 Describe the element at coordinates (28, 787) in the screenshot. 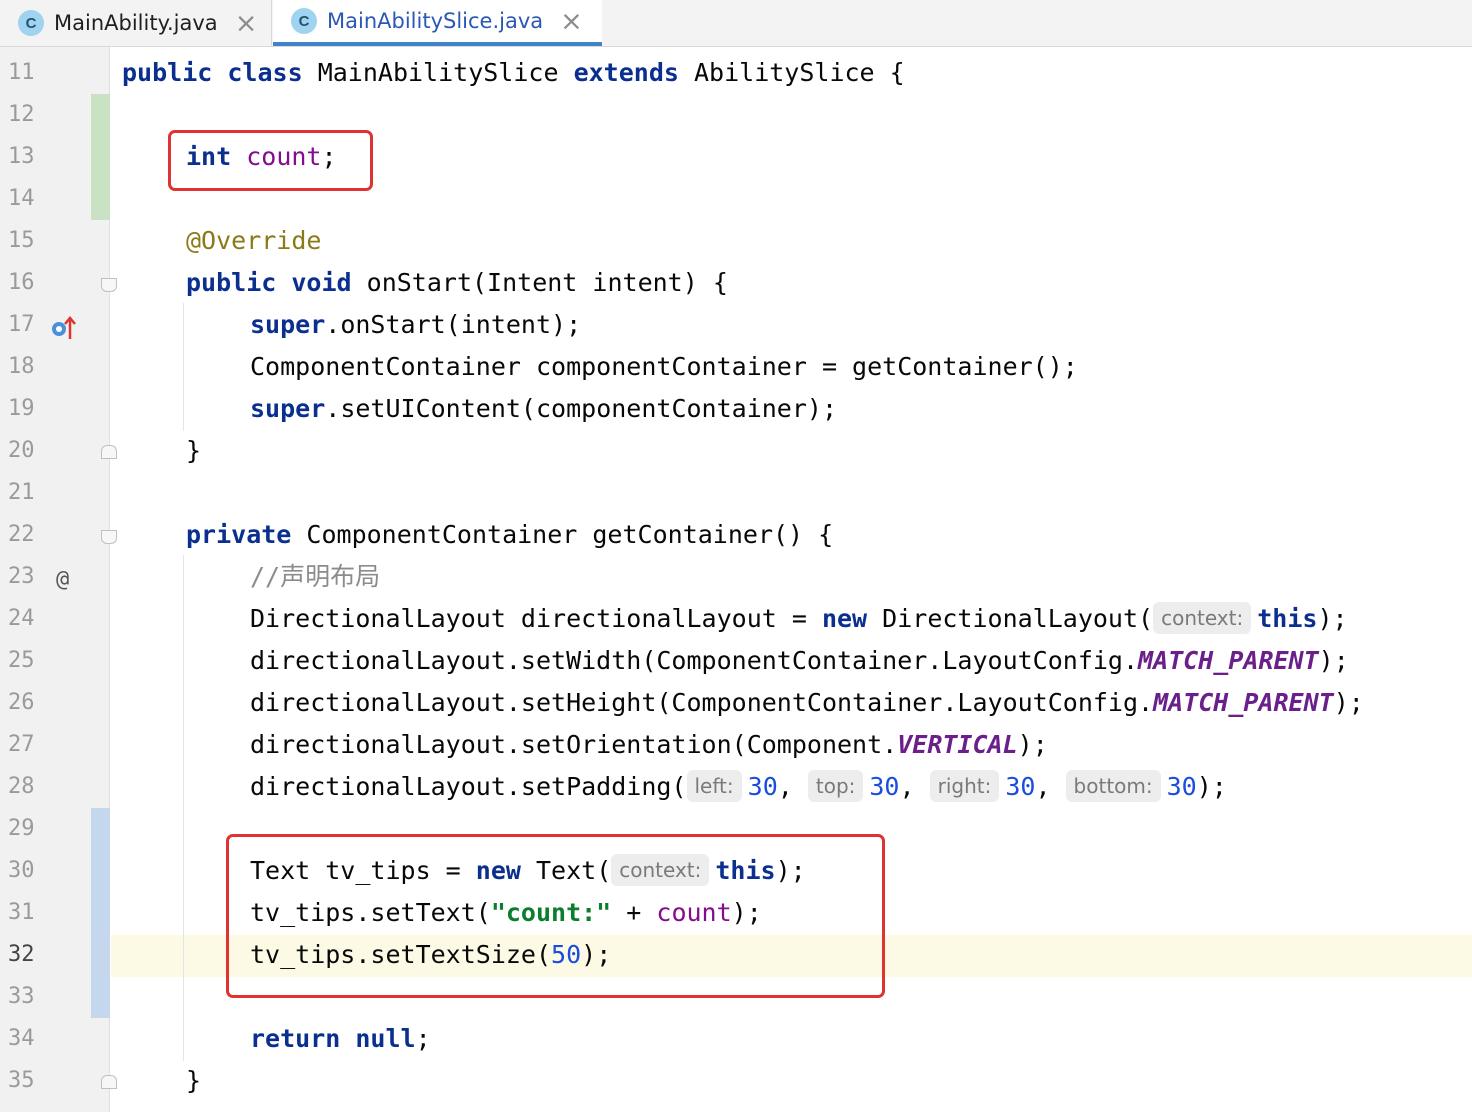

I see `line-number: 28` at that location.